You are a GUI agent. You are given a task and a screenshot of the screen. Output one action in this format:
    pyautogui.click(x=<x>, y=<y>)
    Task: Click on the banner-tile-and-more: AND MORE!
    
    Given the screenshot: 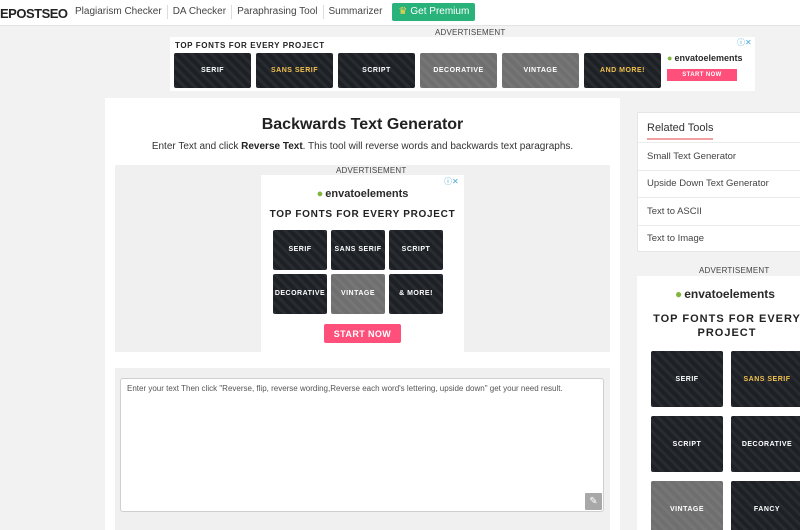 What is the action you would take?
    pyautogui.click(x=622, y=70)
    